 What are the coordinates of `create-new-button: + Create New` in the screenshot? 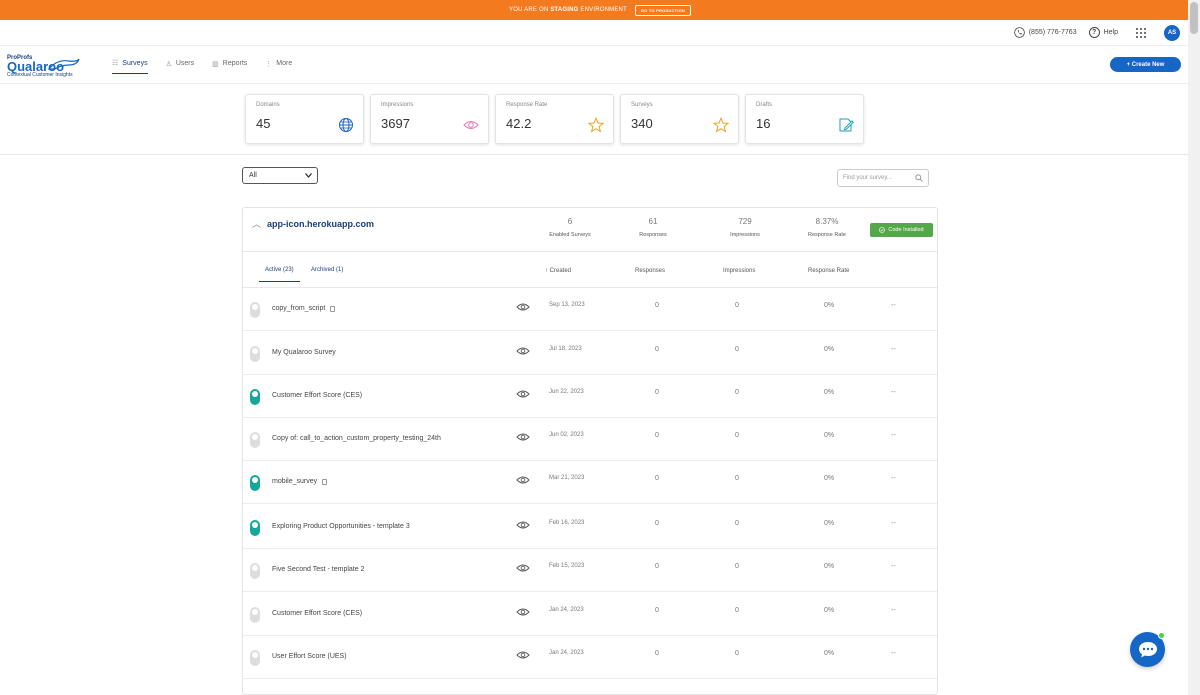 It's located at (1145, 64).